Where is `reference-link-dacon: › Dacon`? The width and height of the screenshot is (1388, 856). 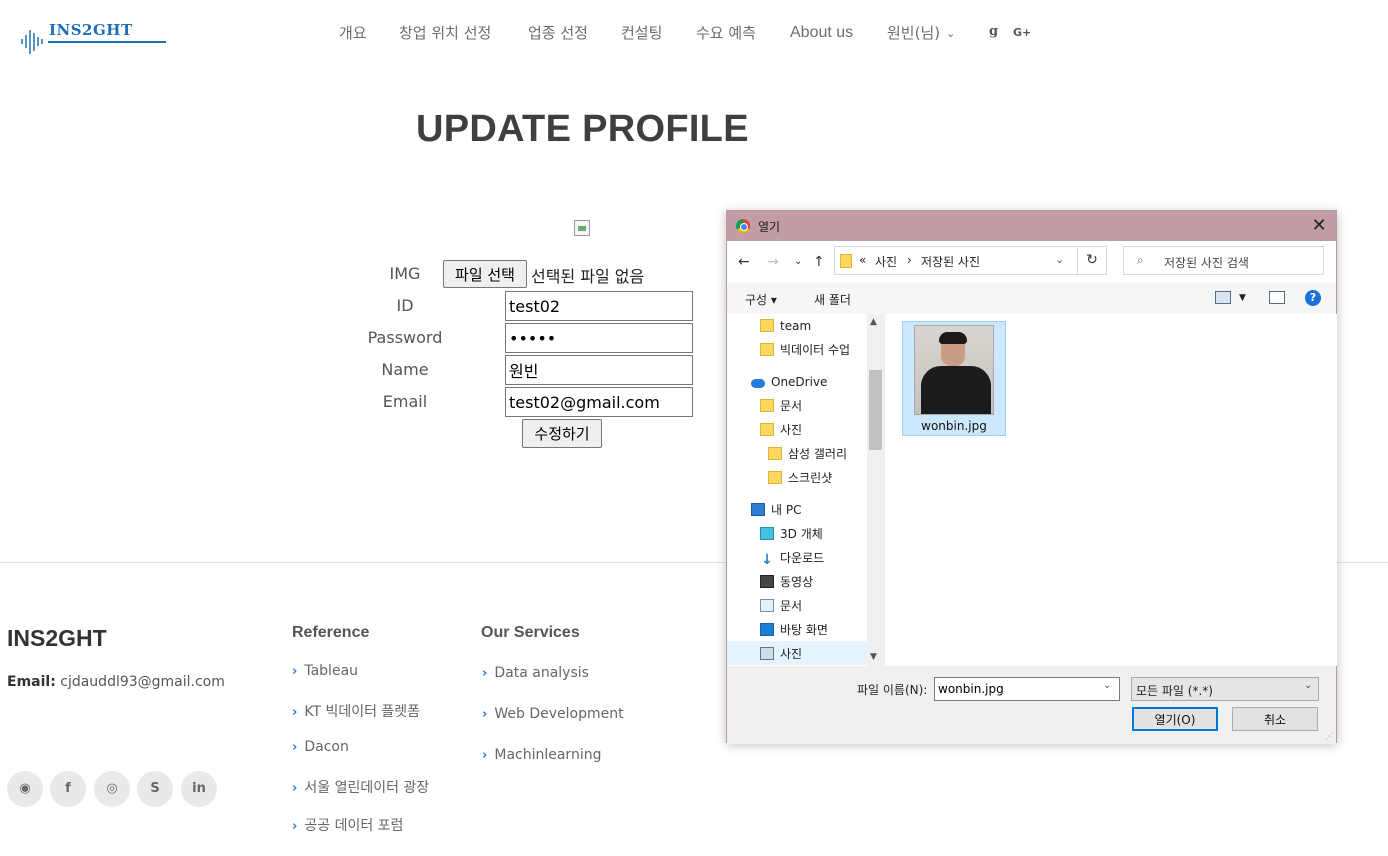
reference-link-dacon: › Dacon is located at coordinates (320, 747).